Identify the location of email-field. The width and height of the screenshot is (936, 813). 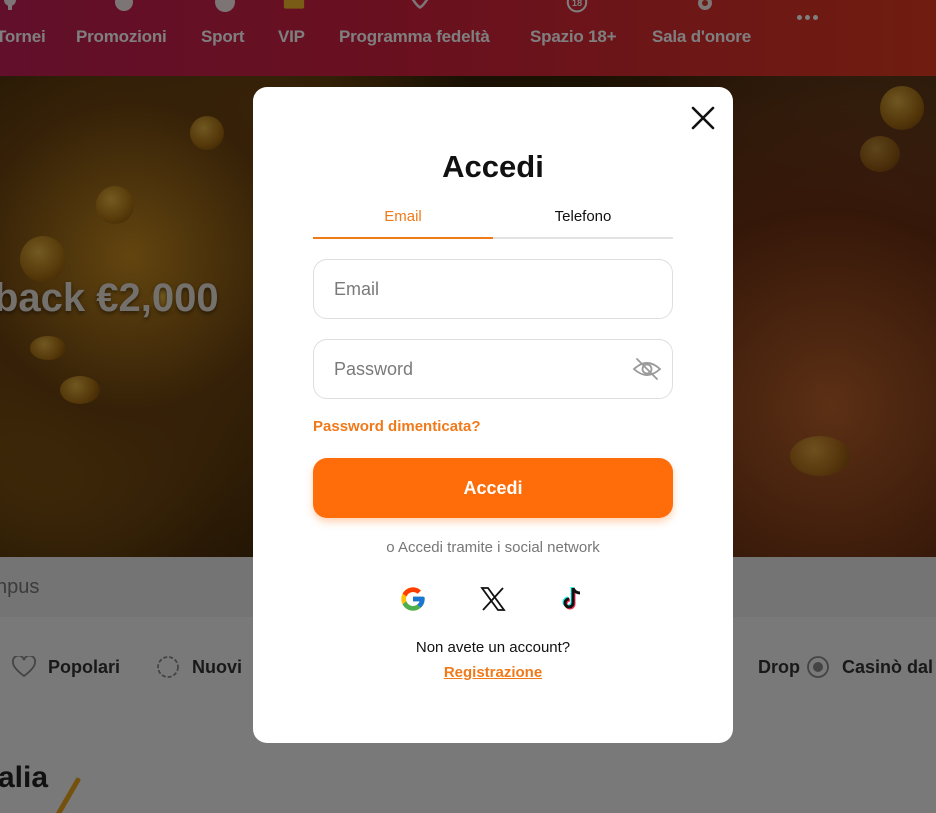
(493, 289).